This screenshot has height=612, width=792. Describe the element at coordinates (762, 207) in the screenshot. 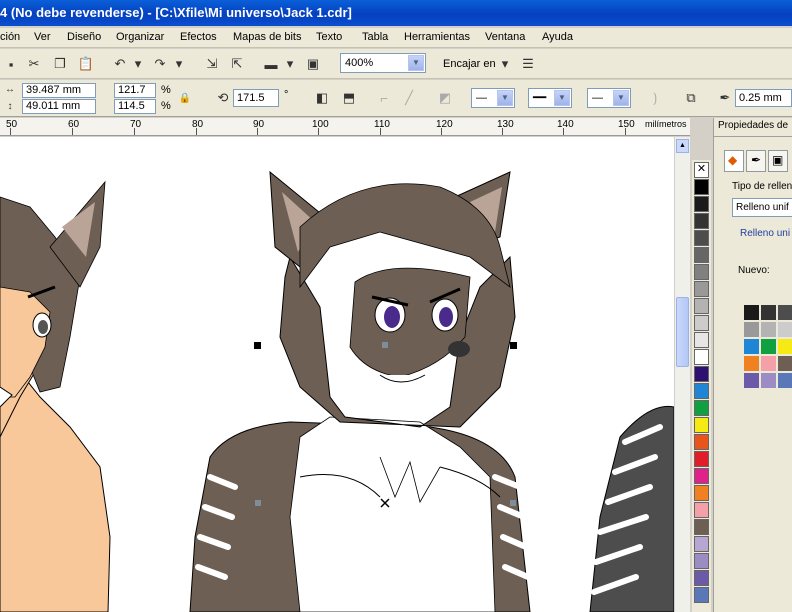

I see `fill-type-select: Relleno unif` at that location.